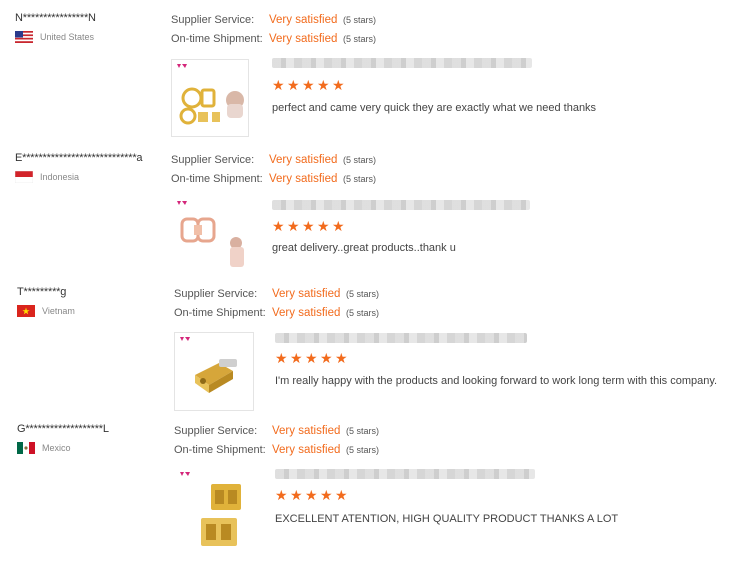 This screenshot has width=750, height=563. Describe the element at coordinates (24, 37) in the screenshot. I see `us-flag-icon` at that location.